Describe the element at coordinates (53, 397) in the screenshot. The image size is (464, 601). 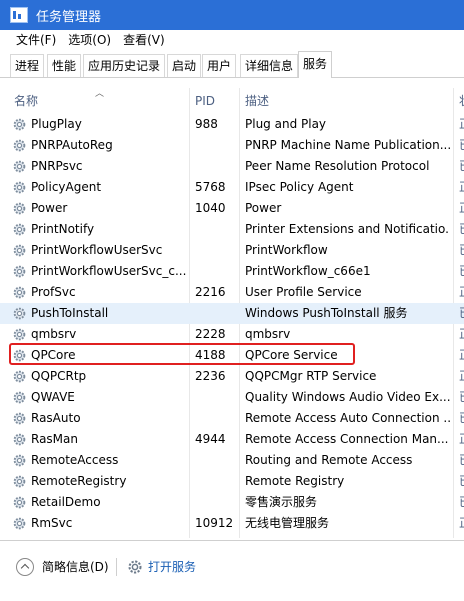
I see `service-name: QWAVE` at that location.